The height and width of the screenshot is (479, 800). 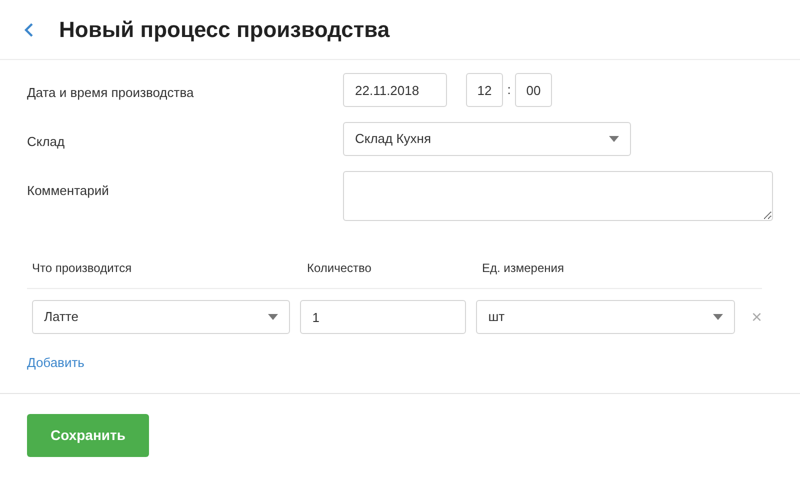 I want to click on comment-field, so click(x=558, y=196).